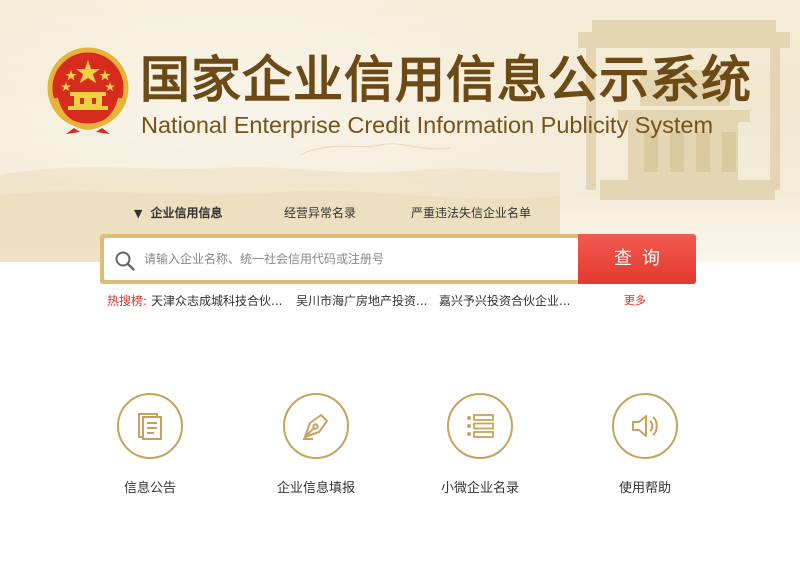  What do you see at coordinates (315, 488) in the screenshot?
I see `feature-label: 企业信息填报` at bounding box center [315, 488].